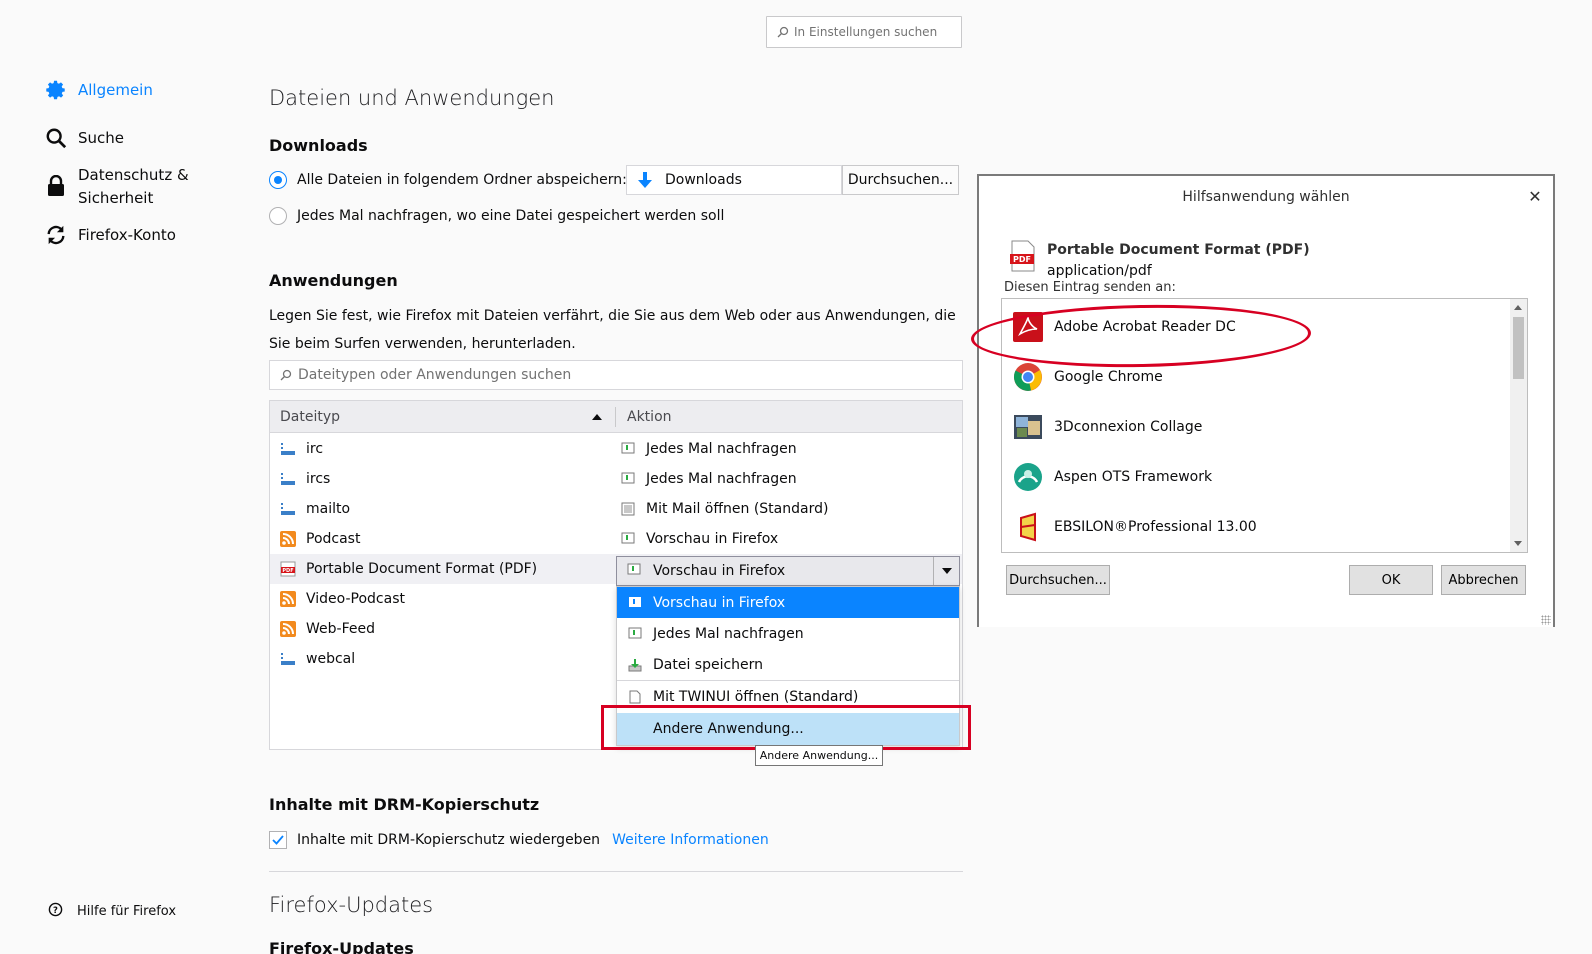  What do you see at coordinates (56, 186) in the screenshot?
I see `lock-icon` at bounding box center [56, 186].